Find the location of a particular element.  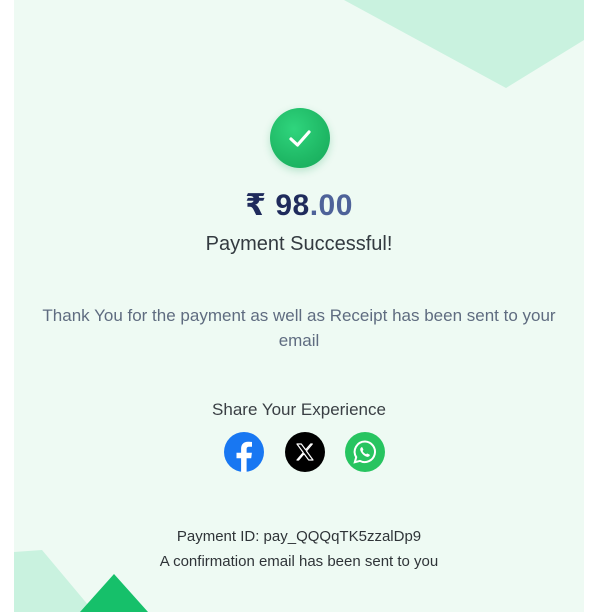

whatsapp-share-button is located at coordinates (365, 452).